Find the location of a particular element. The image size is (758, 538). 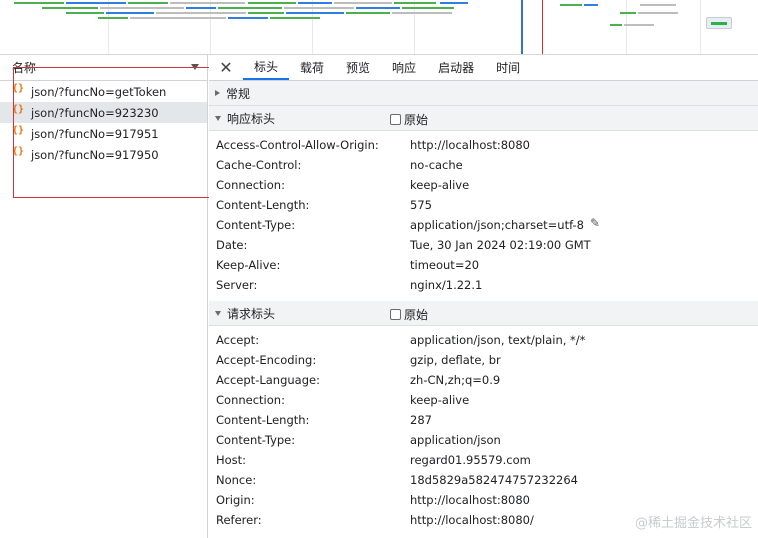

header-value: Tue, 30 Jan 2024 02:19:00 GMT is located at coordinates (500, 245).